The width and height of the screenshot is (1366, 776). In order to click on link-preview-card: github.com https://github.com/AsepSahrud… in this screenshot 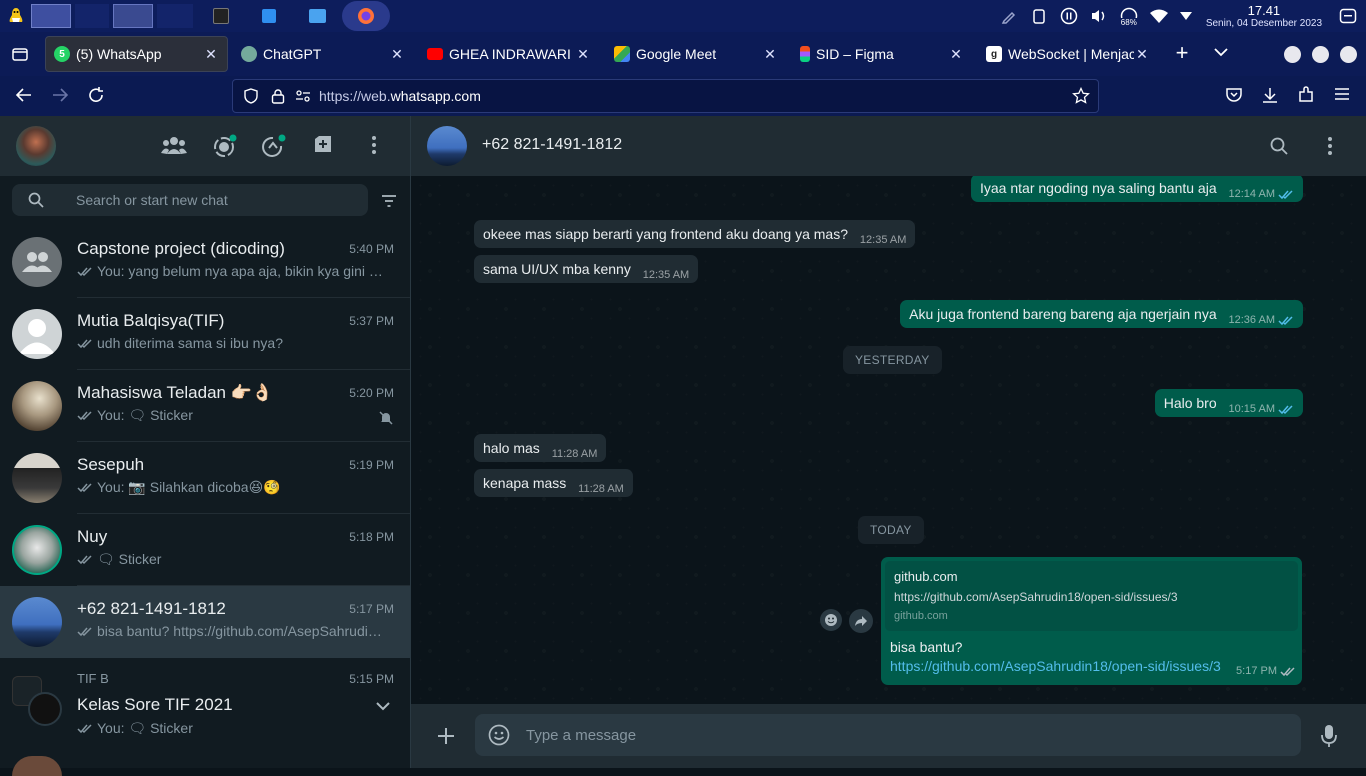, I will do `click(1091, 596)`.